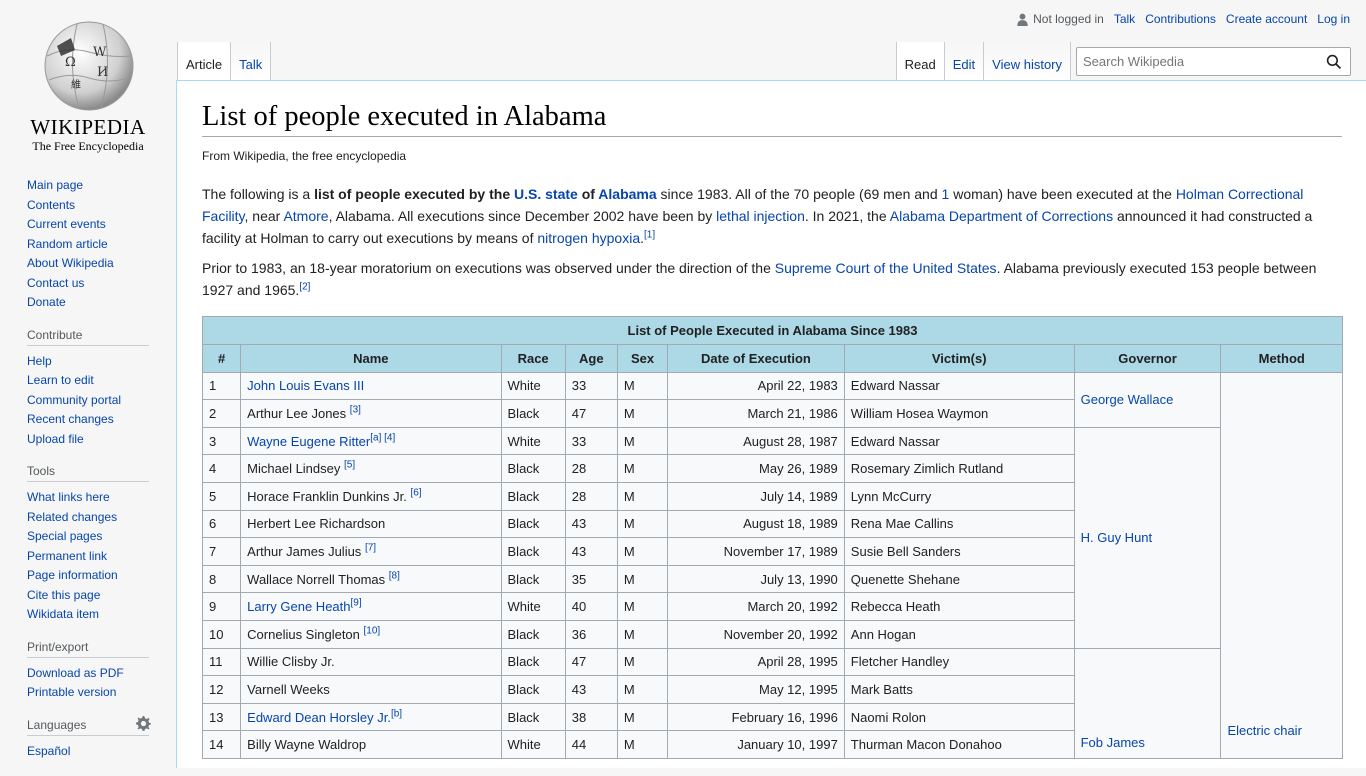 The width and height of the screenshot is (1366, 776). I want to click on log-in-link: Log in, so click(1333, 19).